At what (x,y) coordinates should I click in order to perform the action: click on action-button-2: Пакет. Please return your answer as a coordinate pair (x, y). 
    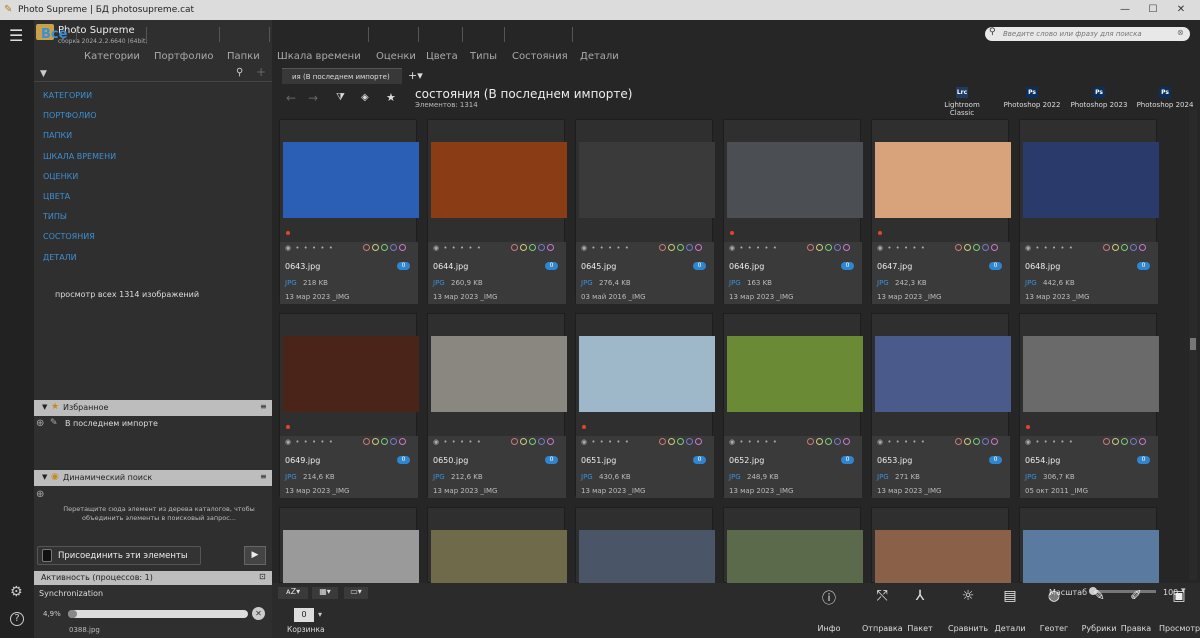
    Looking at the image, I should click on (920, 628).